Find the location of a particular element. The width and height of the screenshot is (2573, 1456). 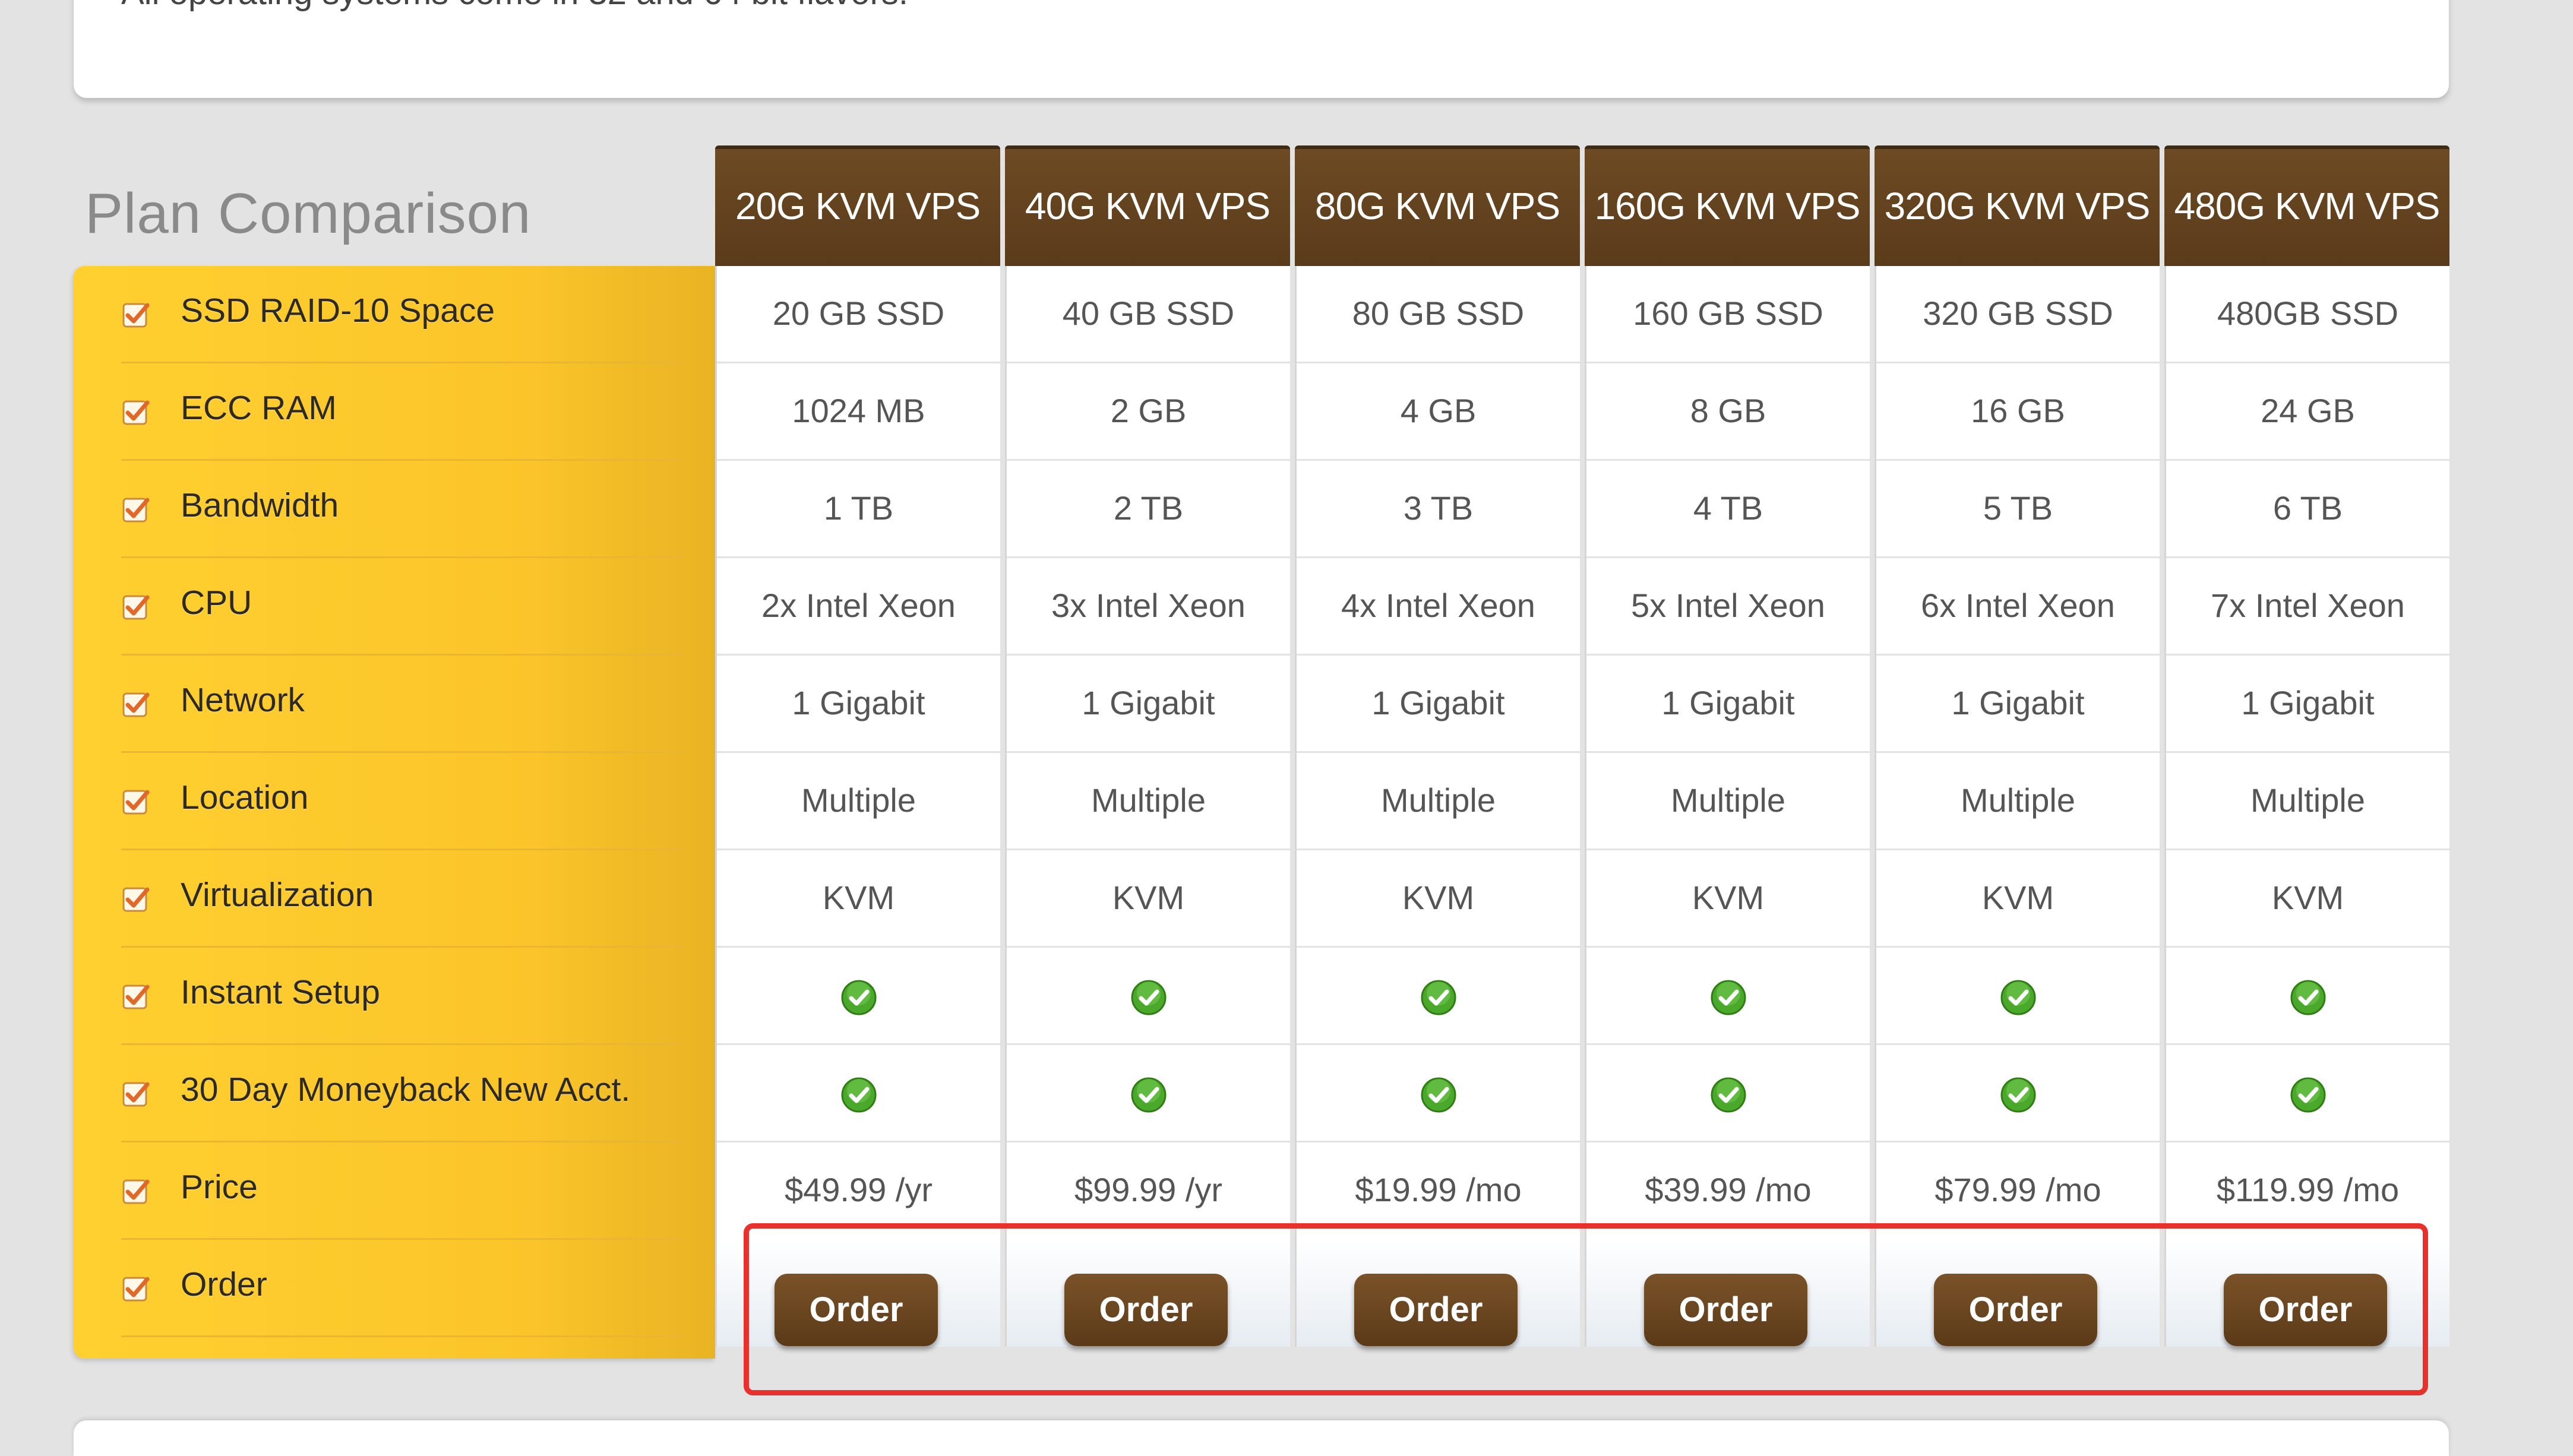

feature-row: Bandwidth is located at coordinates (403, 510).